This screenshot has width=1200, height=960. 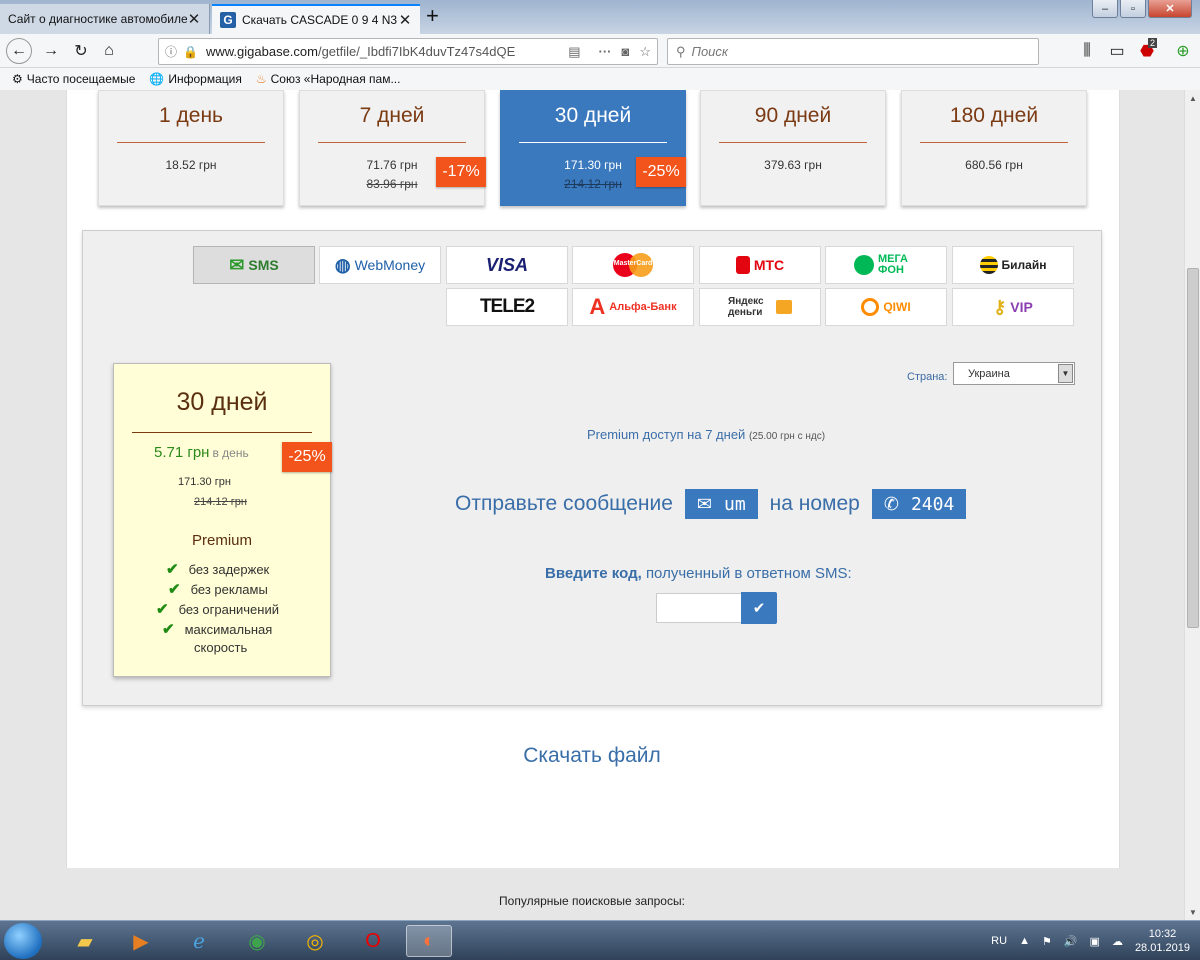 I want to click on flag-icon: ⚑, so click(x=1047, y=941).